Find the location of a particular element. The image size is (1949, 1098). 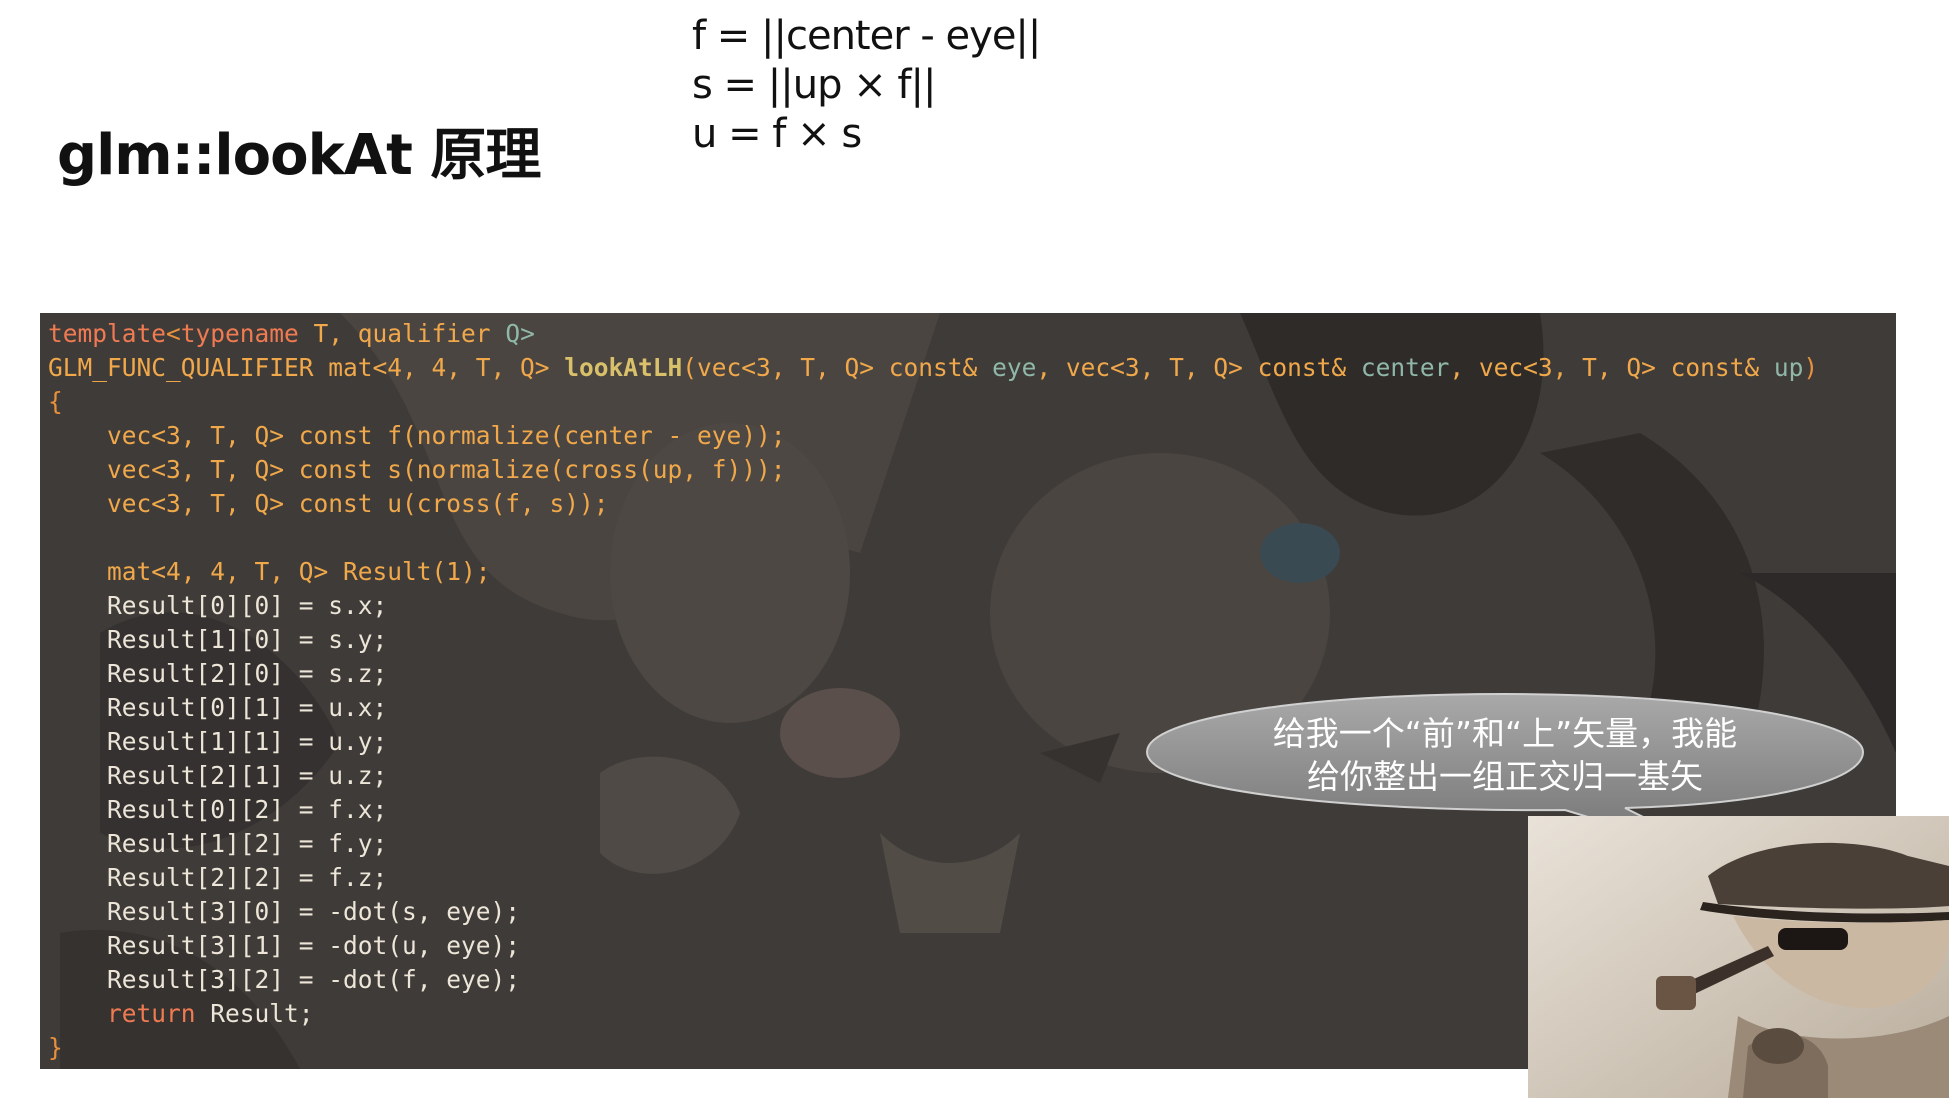

code-line-assign-6: Result[0][2] = f.x; is located at coordinates (218, 809).